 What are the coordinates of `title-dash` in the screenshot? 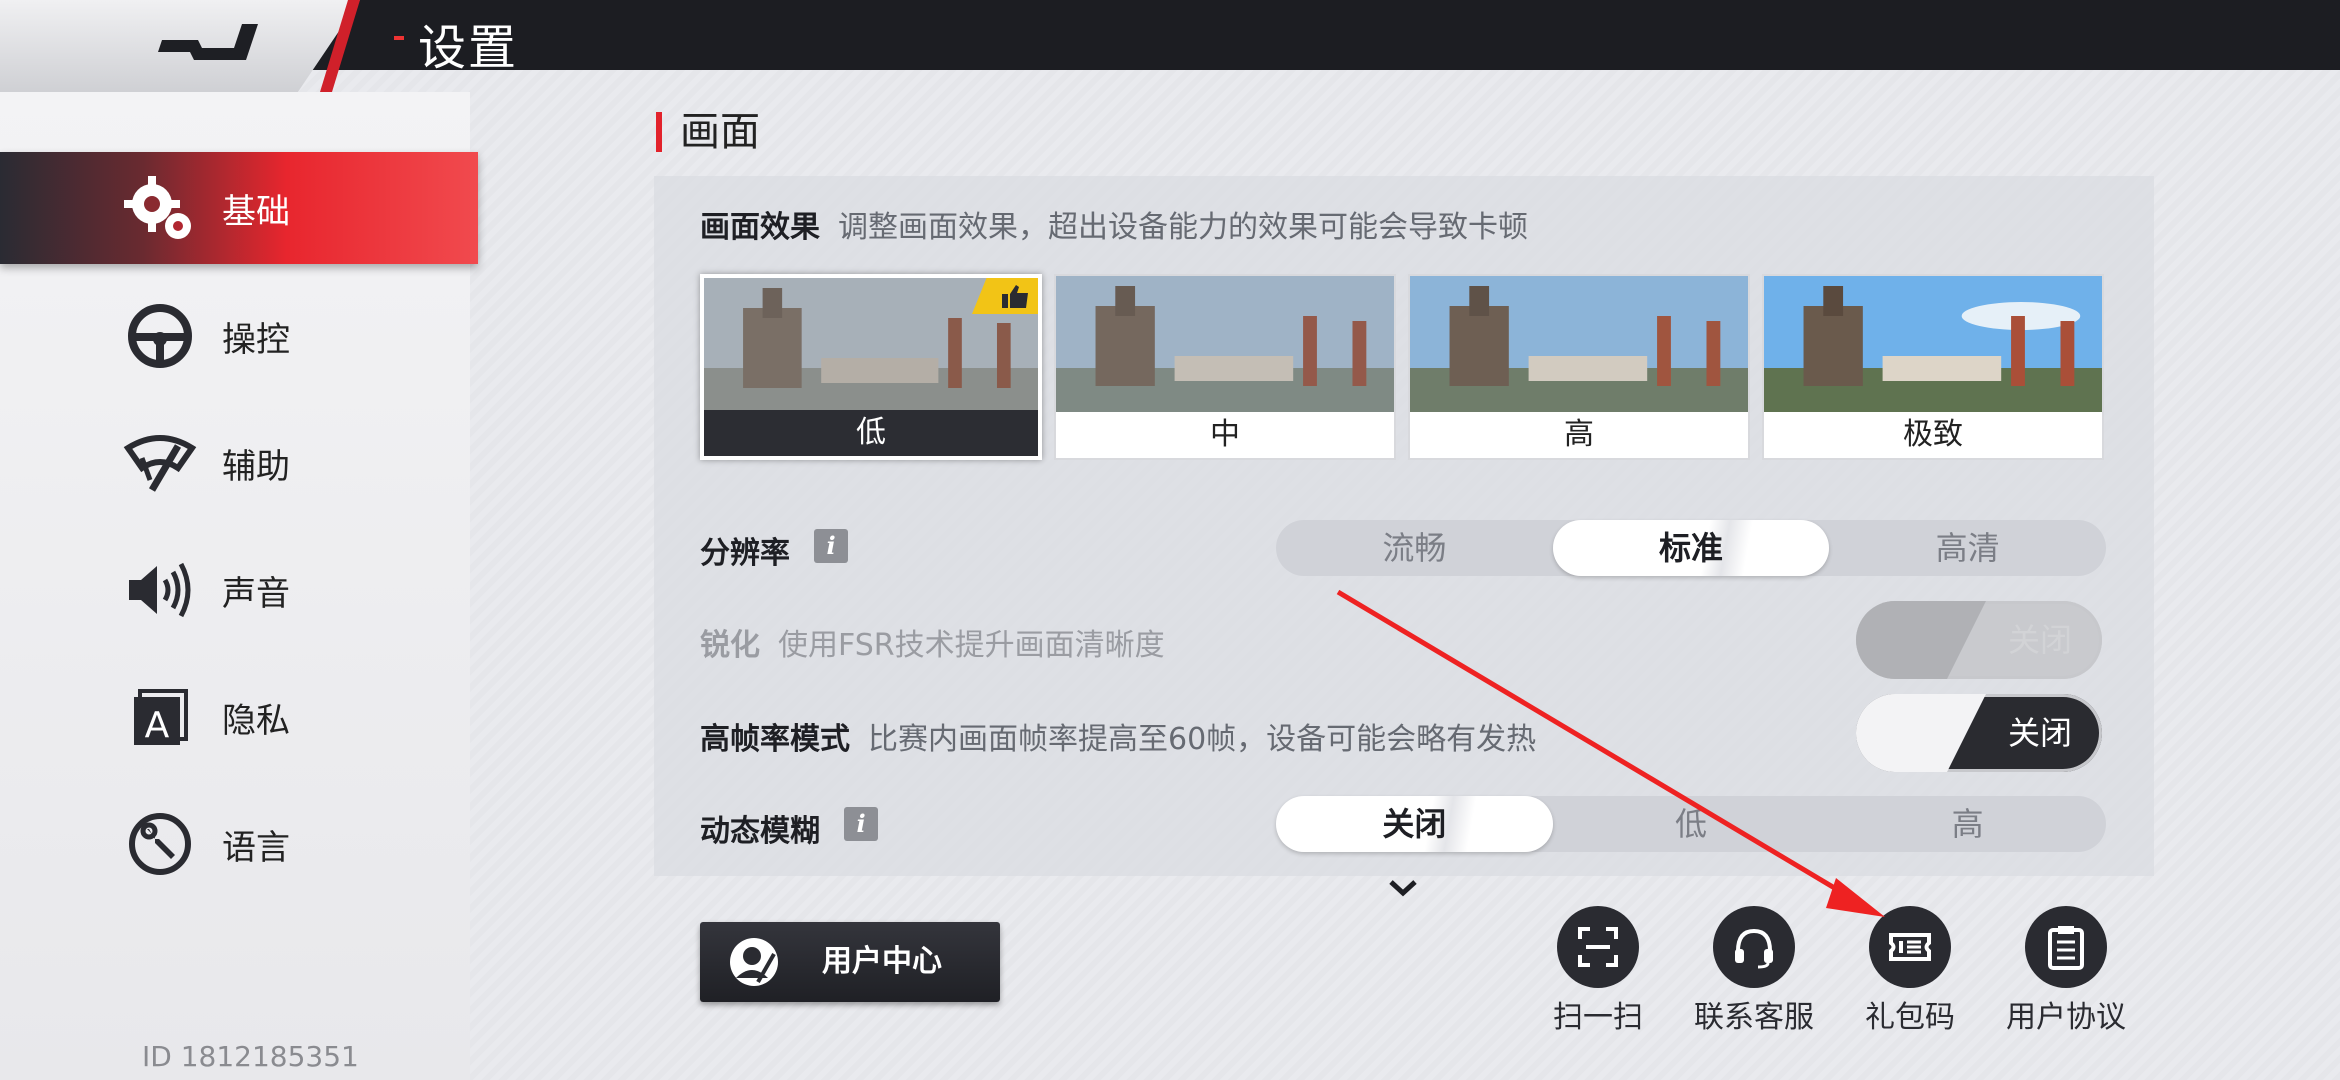 It's located at (399, 38).